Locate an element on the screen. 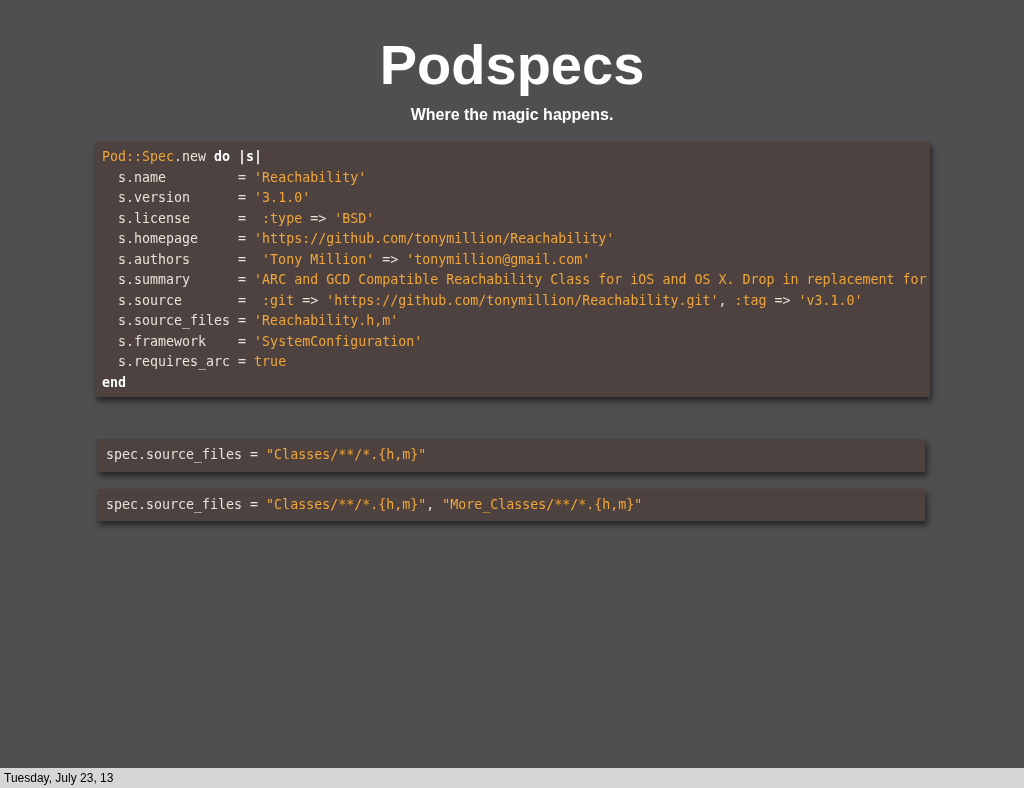  footer-date: Tuesday, July 23, 13 is located at coordinates (59, 778).